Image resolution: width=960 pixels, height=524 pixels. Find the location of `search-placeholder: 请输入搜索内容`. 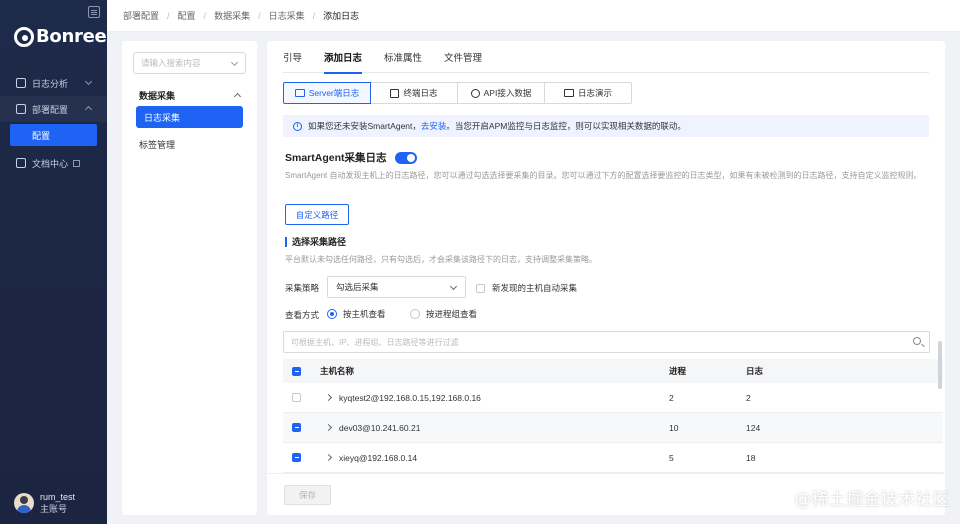

search-placeholder: 请输入搜索内容 is located at coordinates (171, 63).